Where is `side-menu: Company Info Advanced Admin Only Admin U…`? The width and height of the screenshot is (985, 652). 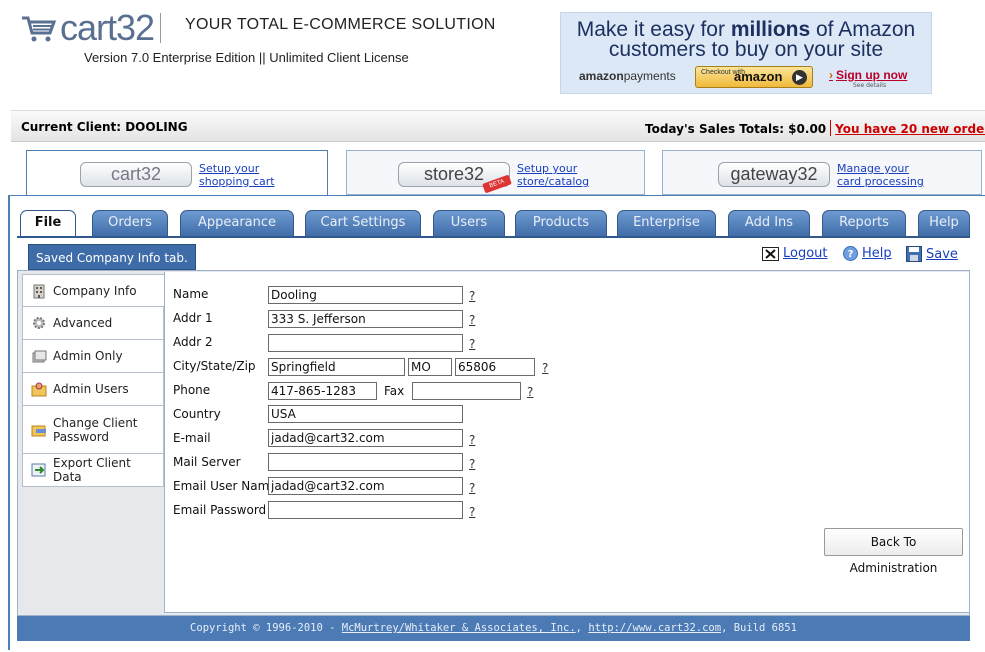
side-menu: Company Info Advanced Admin Only Admin U… is located at coordinates (93, 380).